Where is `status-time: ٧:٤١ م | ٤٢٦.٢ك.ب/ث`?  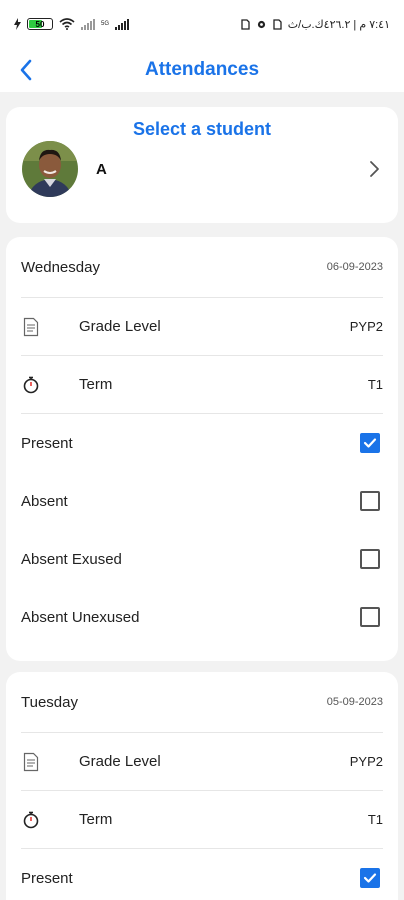 status-time: ٧:٤١ م | ٤٢٦.٢ك.ب/ث is located at coordinates (338, 24).